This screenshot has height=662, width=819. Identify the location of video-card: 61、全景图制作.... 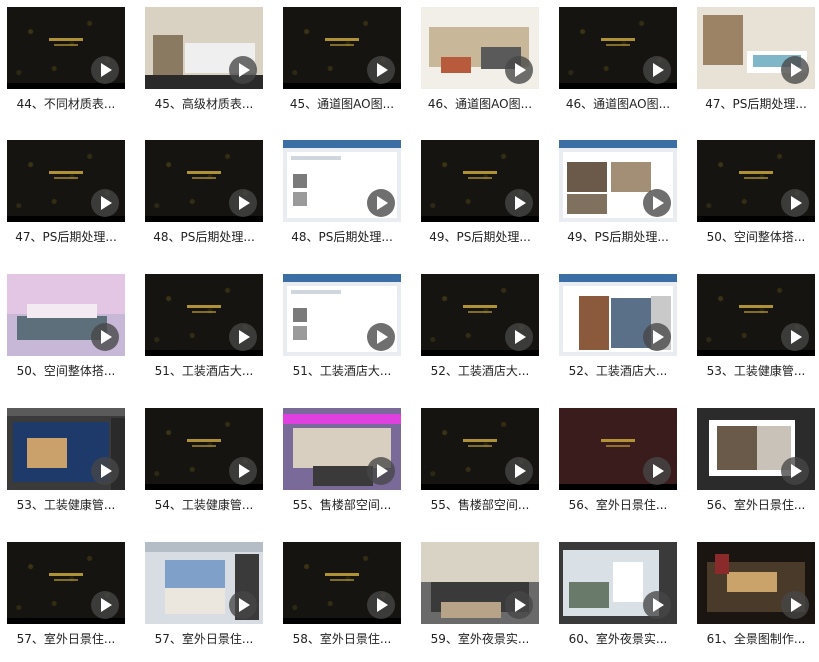
(756, 602).